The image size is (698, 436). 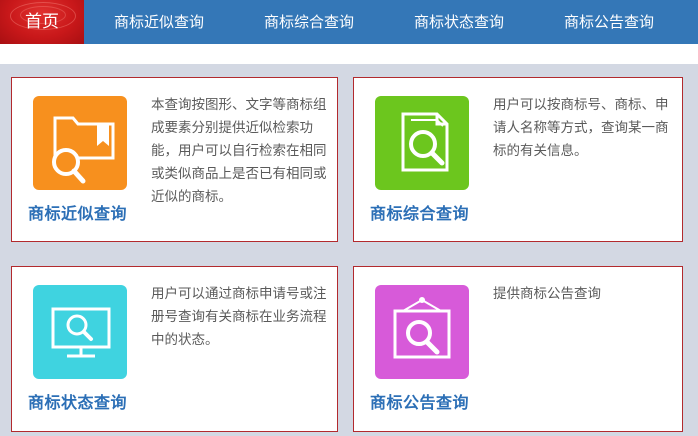 What do you see at coordinates (80, 332) in the screenshot?
I see `monitor-search-icon` at bounding box center [80, 332].